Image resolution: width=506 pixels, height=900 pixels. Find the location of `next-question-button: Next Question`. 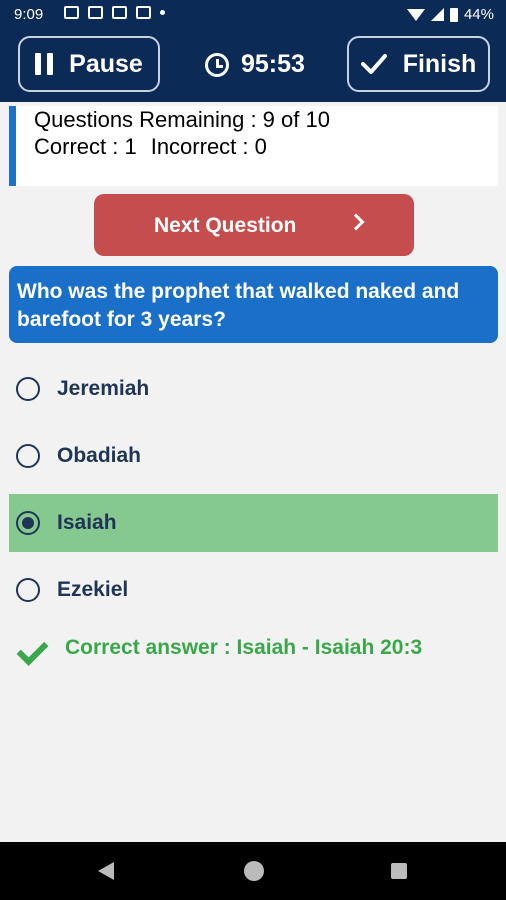

next-question-button: Next Question is located at coordinates (254, 225).